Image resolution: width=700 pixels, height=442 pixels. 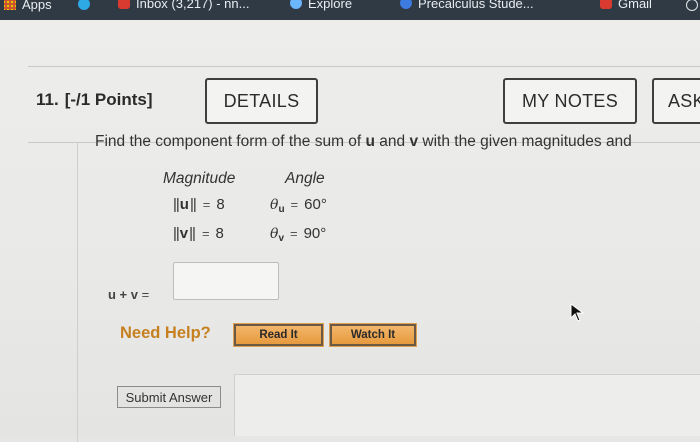 I want to click on angle-header: Angle, so click(x=305, y=178).